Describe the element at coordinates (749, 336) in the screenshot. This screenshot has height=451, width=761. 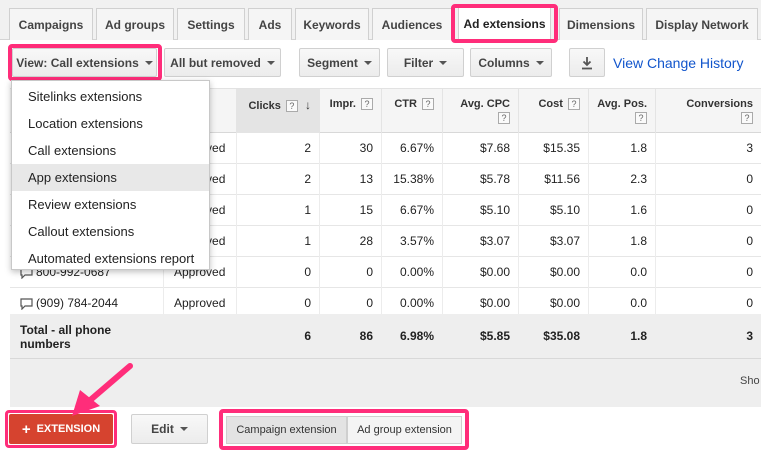
I see `total-conversions: 3` at that location.